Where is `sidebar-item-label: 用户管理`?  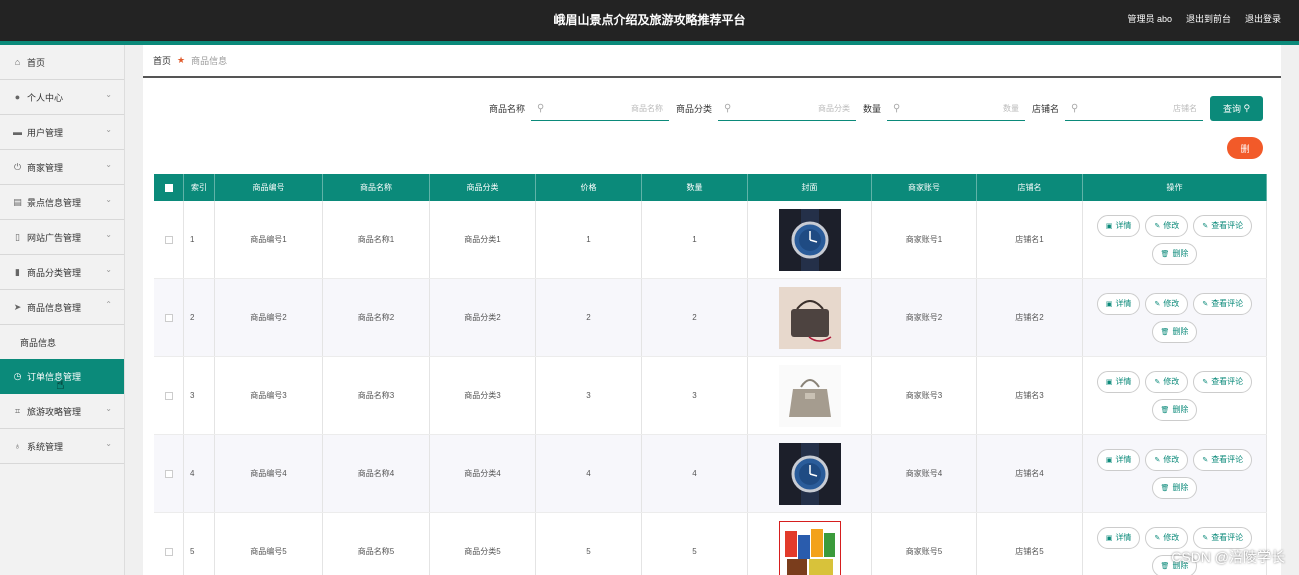
sidebar-item-label: 用户管理 is located at coordinates (45, 132).